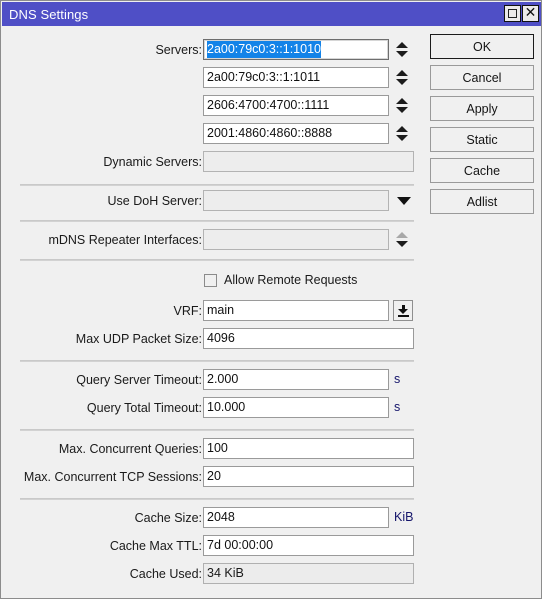 The image size is (542, 599). I want to click on max-udp-input: 4096, so click(308, 338).